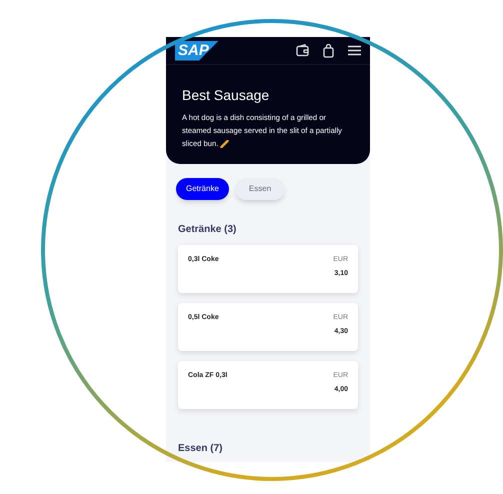 The width and height of the screenshot is (503, 494). I want to click on shopping-bag-icon, so click(328, 51).